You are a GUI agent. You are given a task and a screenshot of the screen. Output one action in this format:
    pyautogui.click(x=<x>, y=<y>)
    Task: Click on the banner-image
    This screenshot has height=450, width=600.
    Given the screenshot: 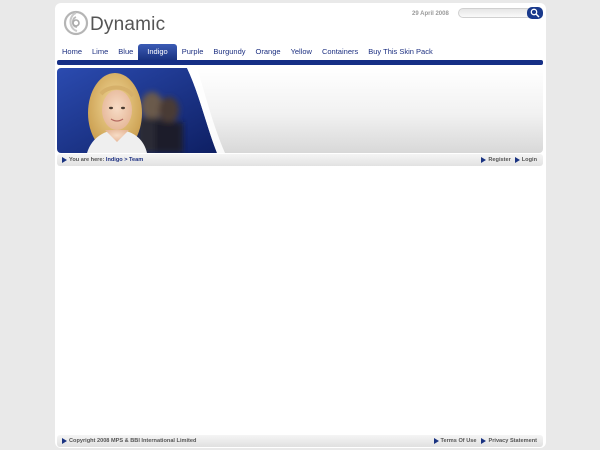 What is the action you would take?
    pyautogui.click(x=141, y=110)
    